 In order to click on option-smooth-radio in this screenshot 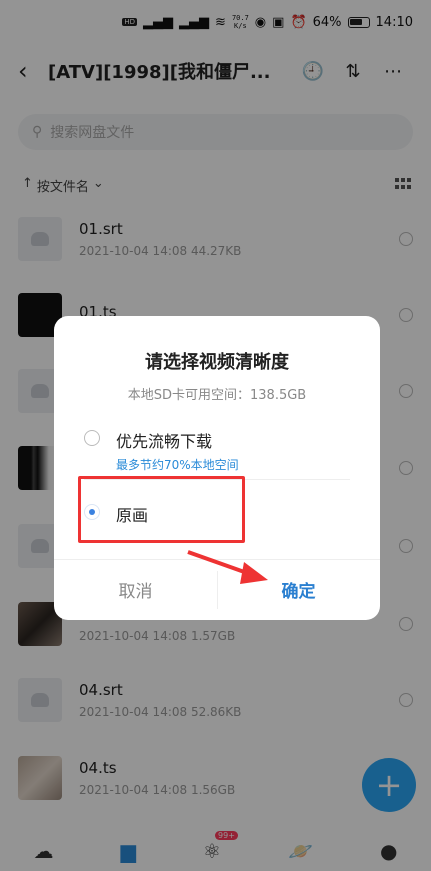, I will do `click(92, 438)`.